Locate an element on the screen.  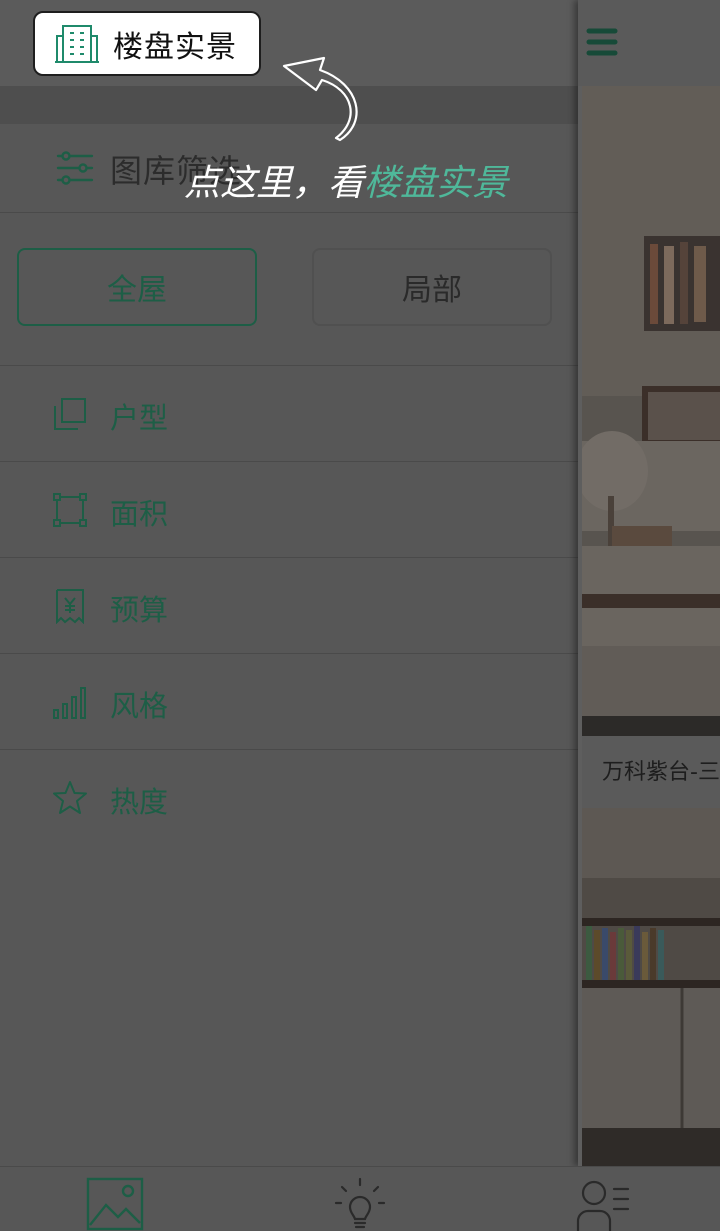
photo-caption-bar: 万科紫台-三 is located at coordinates (651, 772).